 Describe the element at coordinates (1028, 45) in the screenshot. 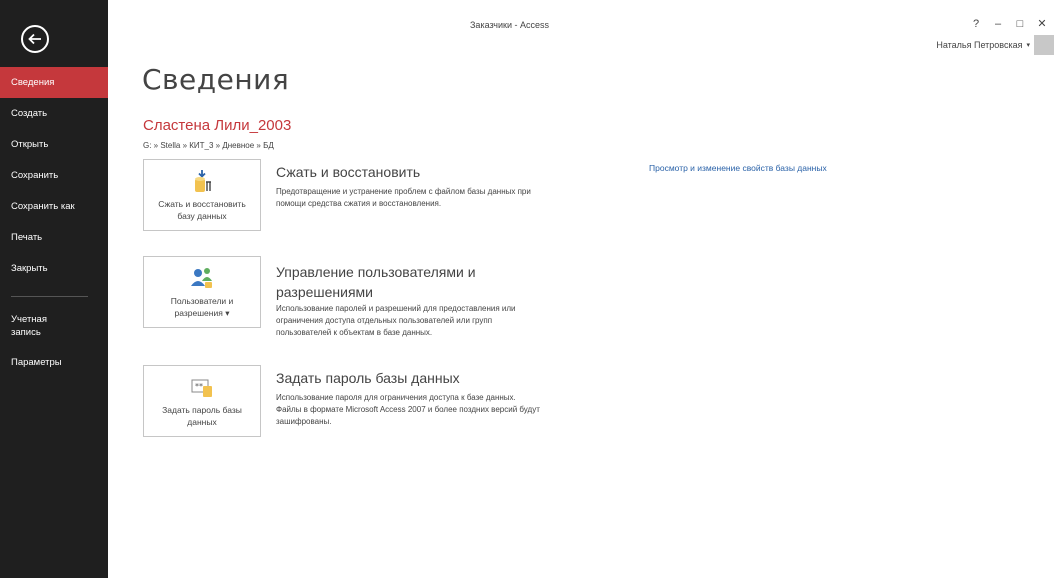

I see `chevron-down-icon: ▾` at that location.